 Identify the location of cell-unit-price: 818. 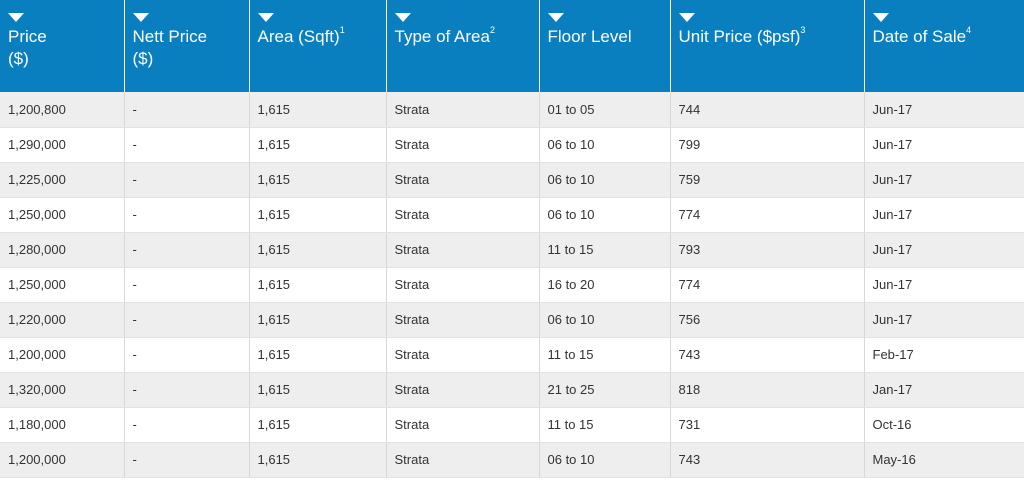
(767, 390).